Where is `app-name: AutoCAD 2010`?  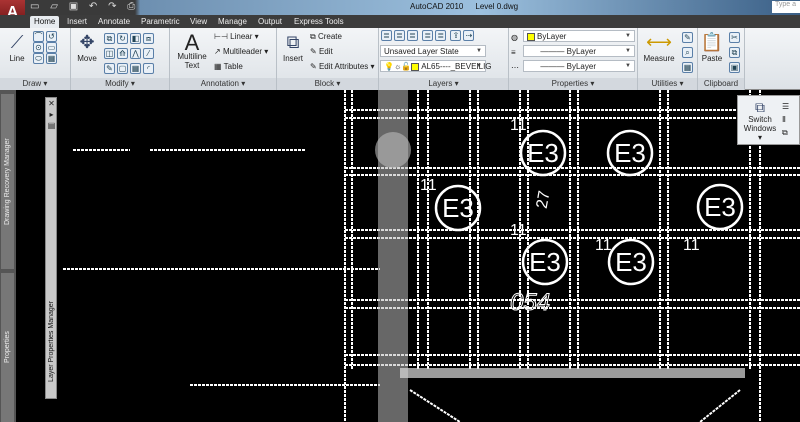 app-name: AutoCAD 2010 is located at coordinates (437, 6).